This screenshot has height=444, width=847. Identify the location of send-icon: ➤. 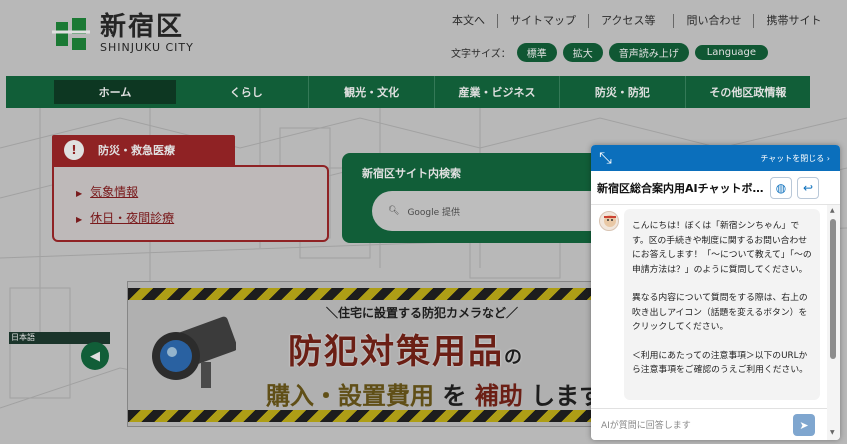
(804, 425).